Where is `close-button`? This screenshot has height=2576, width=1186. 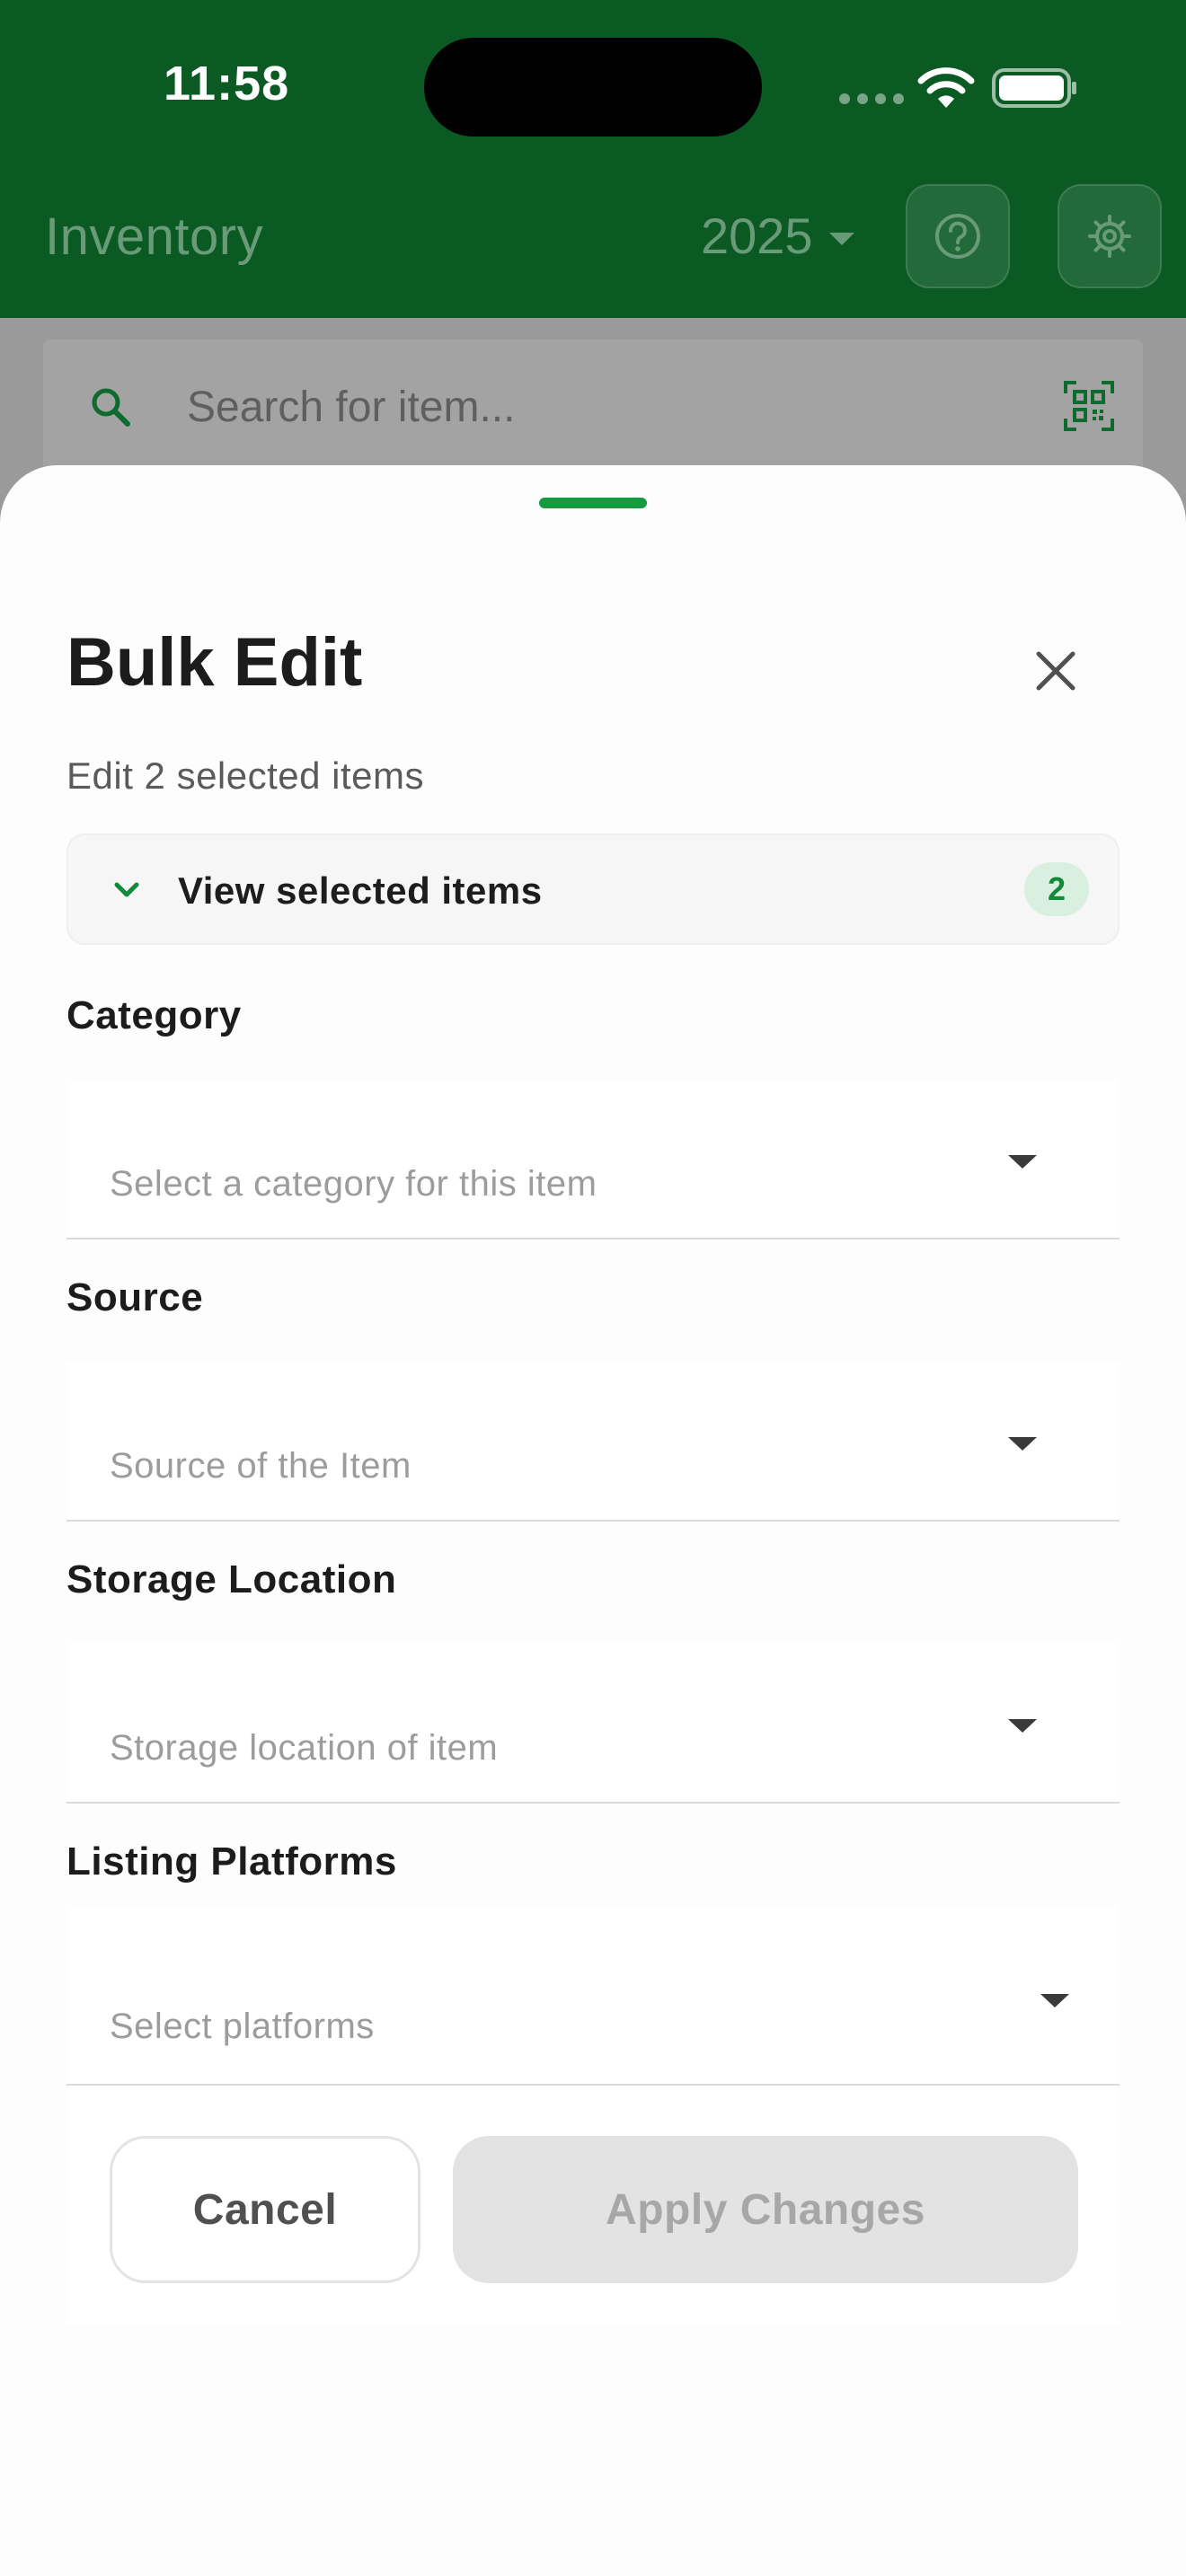 close-button is located at coordinates (1055, 671).